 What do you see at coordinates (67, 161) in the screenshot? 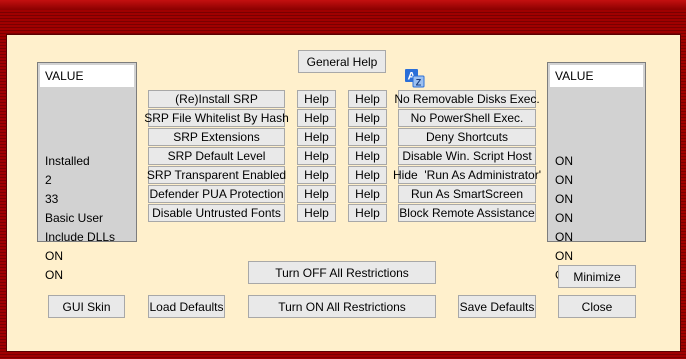
I see `left-list-item: Installed` at bounding box center [67, 161].